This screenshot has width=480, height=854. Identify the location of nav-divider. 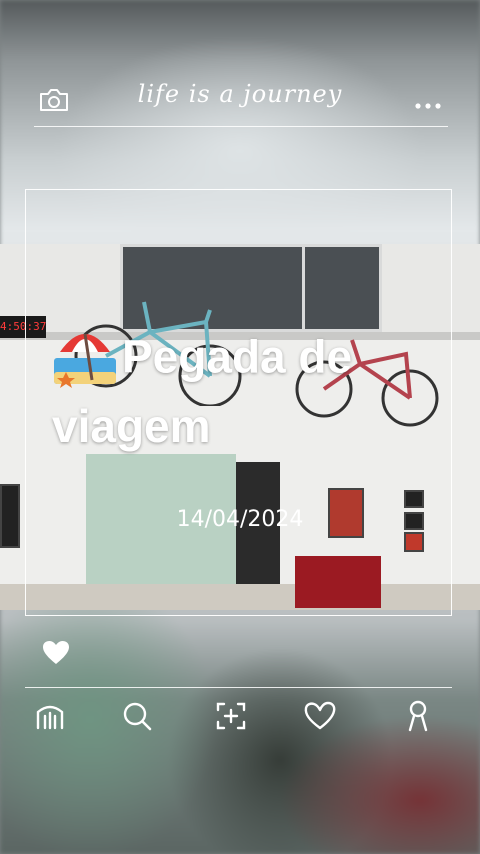
(238, 687).